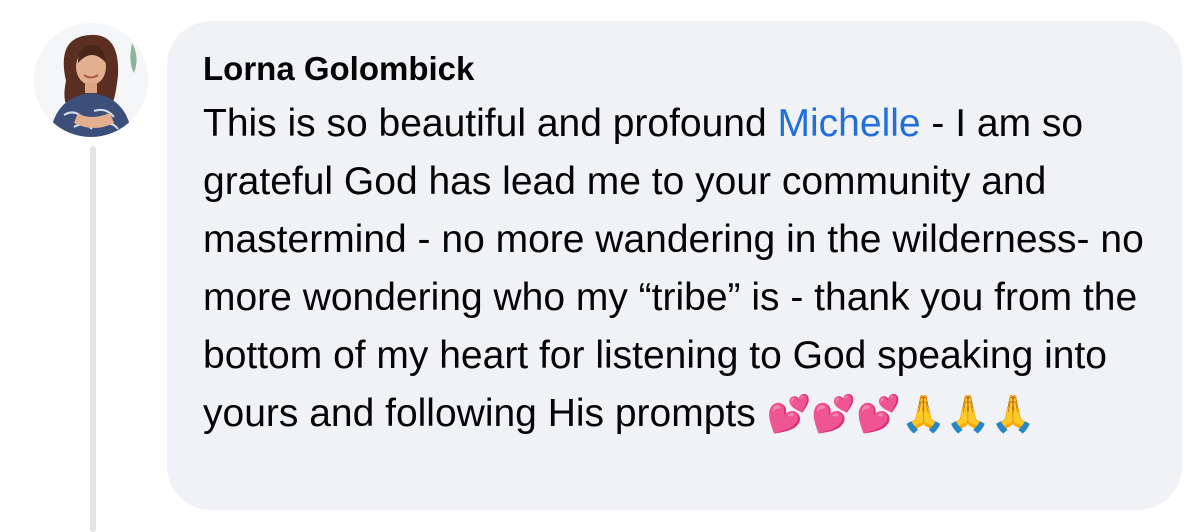  What do you see at coordinates (677, 69) in the screenshot?
I see `comment-author-name: Lorna Golombick` at bounding box center [677, 69].